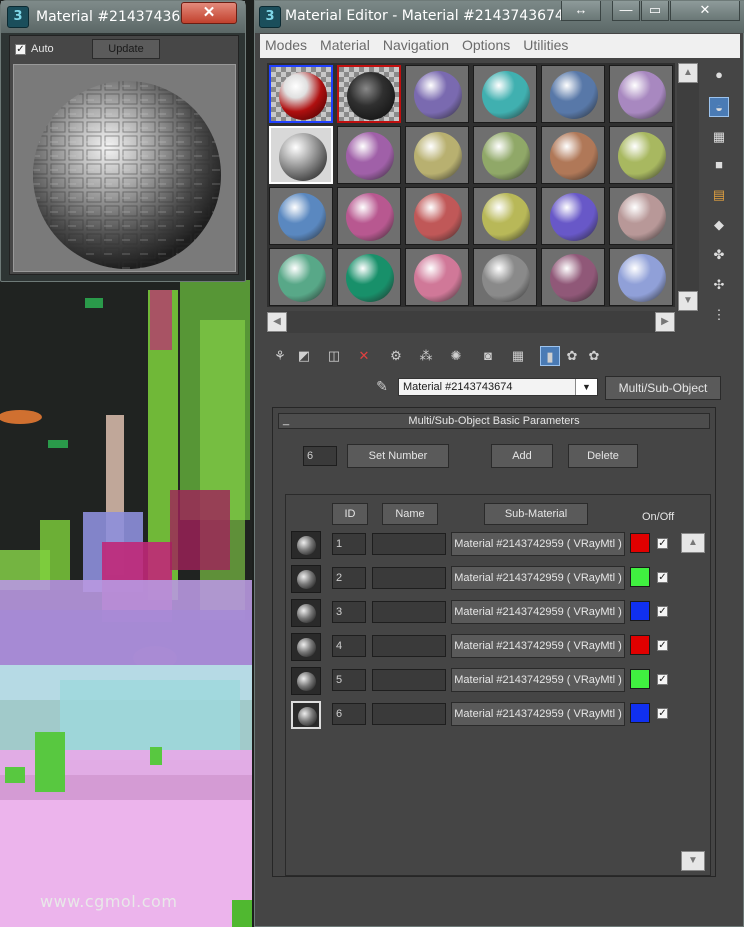 Image resolution: width=744 pixels, height=927 pixels. Describe the element at coordinates (349, 612) in the screenshot. I see `sub-material-id-field: 3` at that location.